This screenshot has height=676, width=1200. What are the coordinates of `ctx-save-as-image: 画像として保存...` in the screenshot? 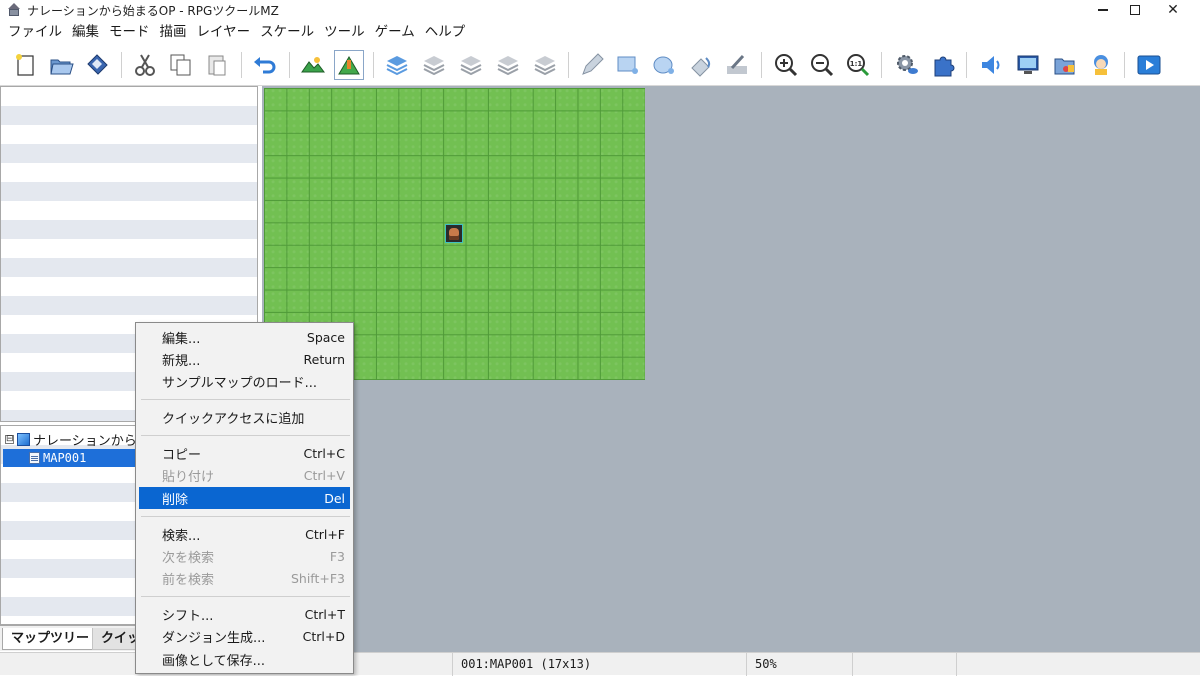 It's located at (244, 659).